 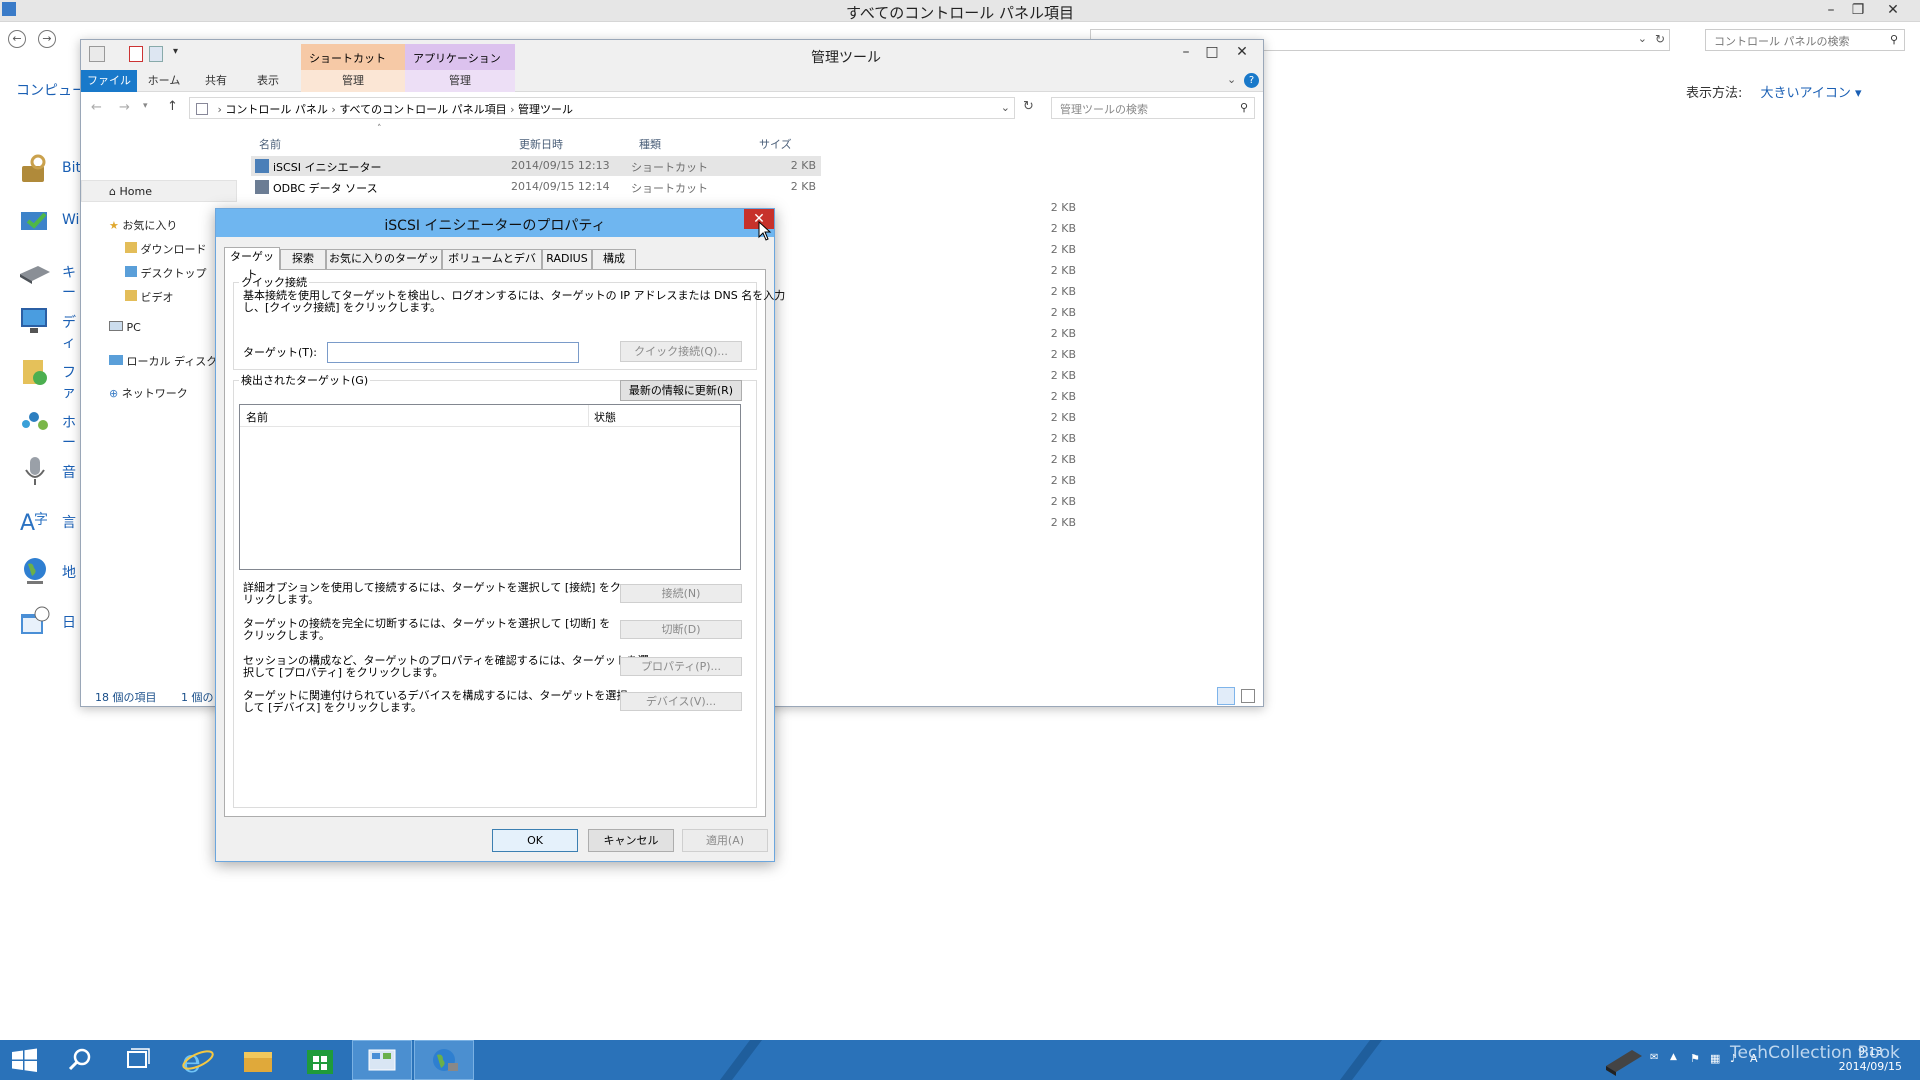 What do you see at coordinates (48, 377) in the screenshot?
I see `cp-item-file-history: ファ` at bounding box center [48, 377].